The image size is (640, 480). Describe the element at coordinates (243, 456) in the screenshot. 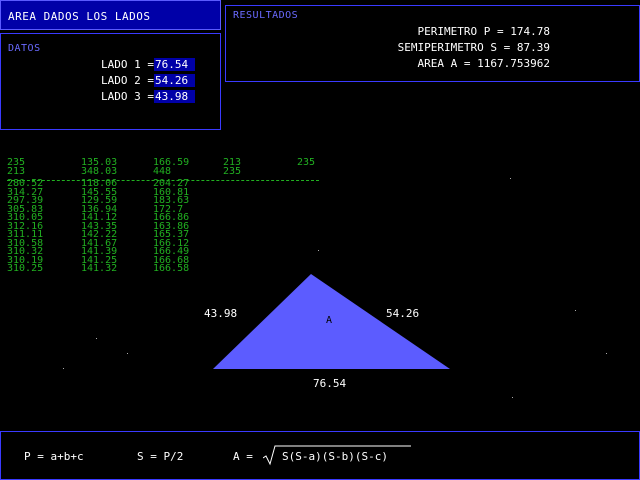

I see `area-formula-prefix: A =` at that location.